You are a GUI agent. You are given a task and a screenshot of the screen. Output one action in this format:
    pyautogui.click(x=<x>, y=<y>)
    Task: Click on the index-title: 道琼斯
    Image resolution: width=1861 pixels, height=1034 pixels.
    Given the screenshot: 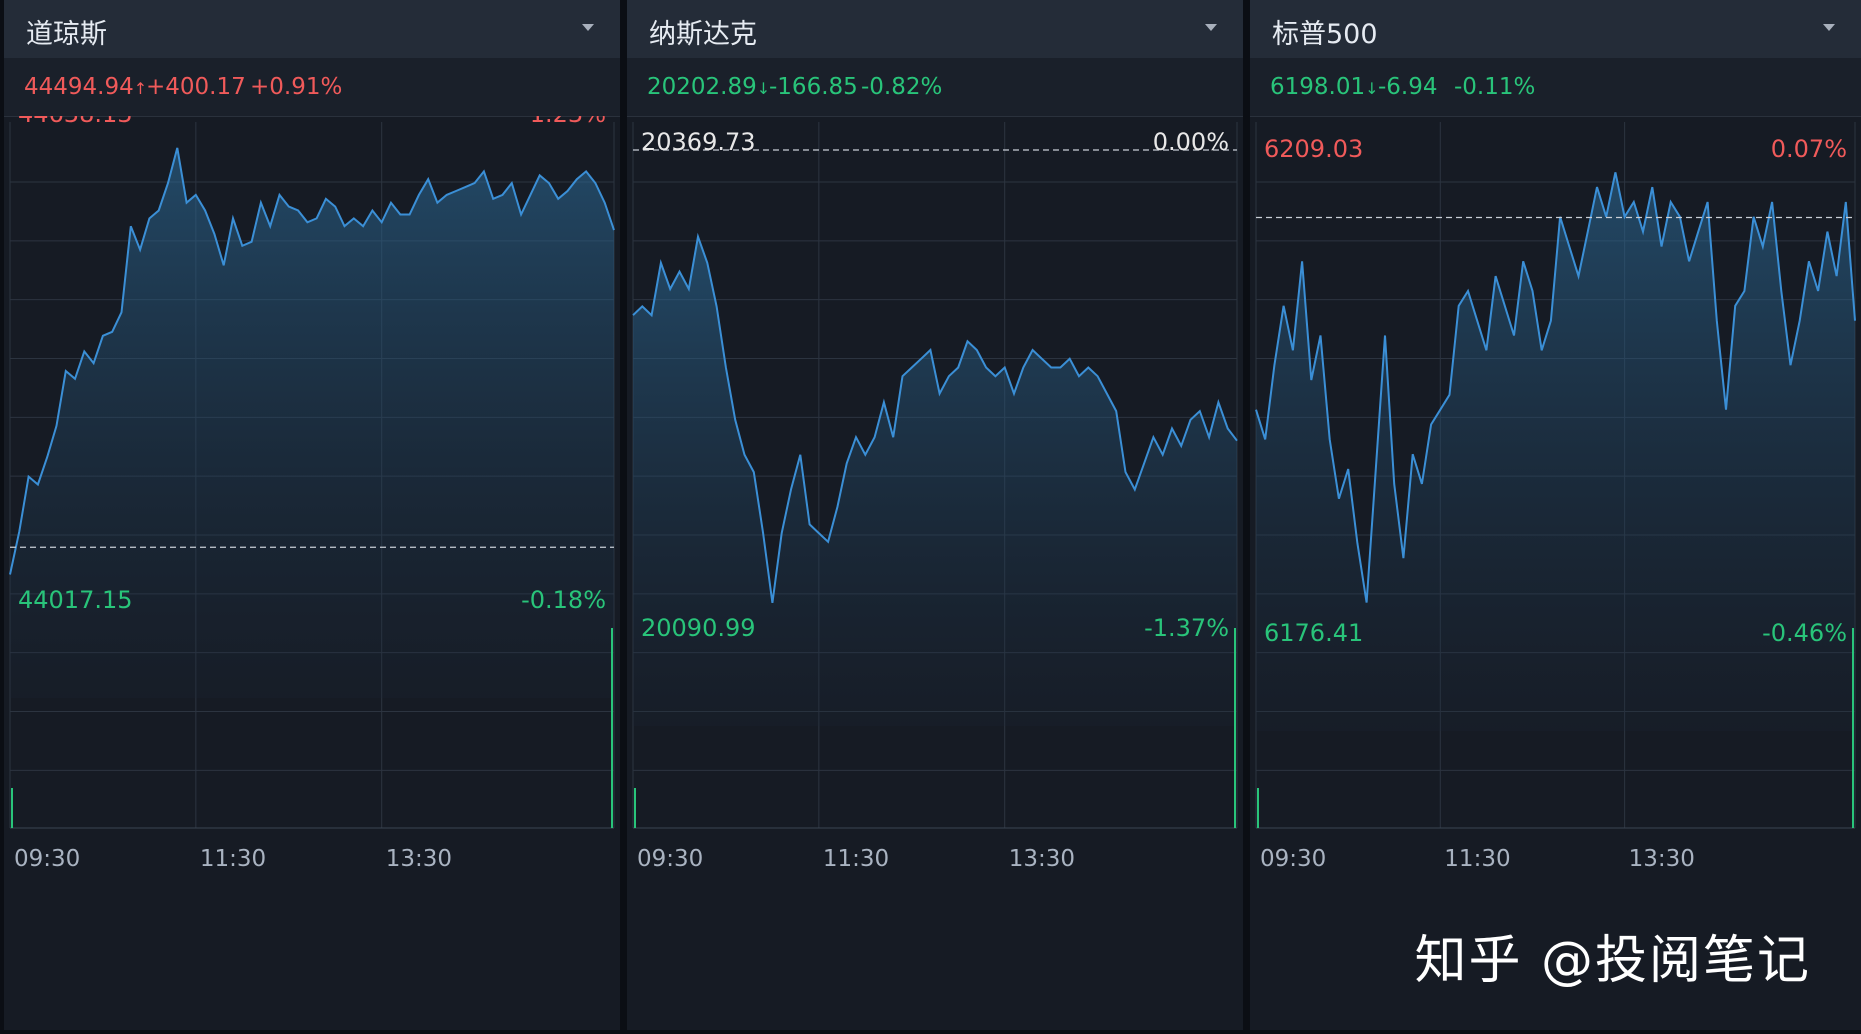 What is the action you would take?
    pyautogui.click(x=66, y=34)
    